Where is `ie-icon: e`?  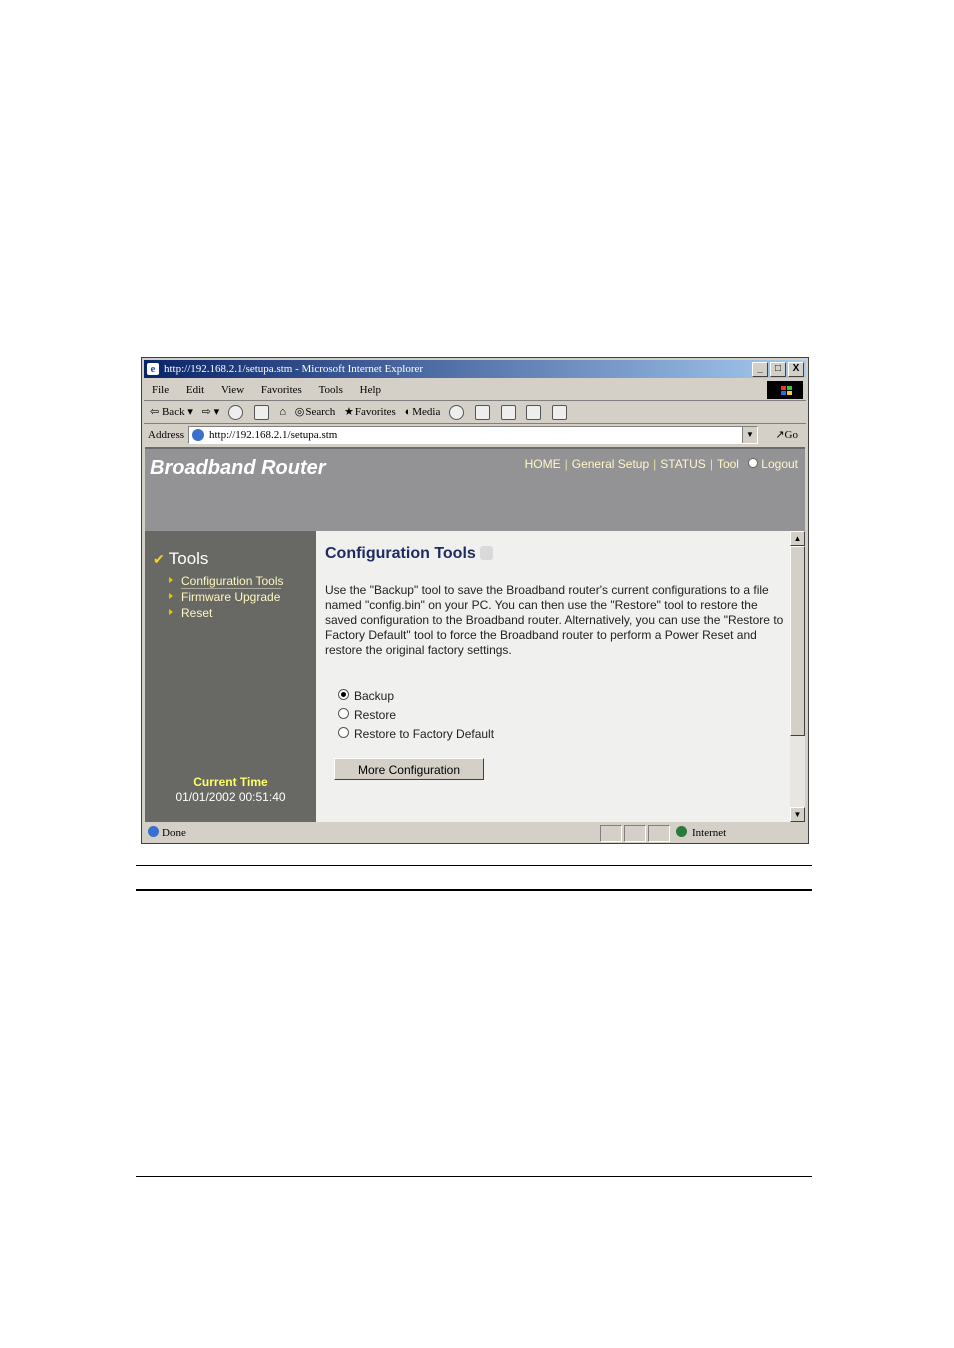
ie-icon: e is located at coordinates (153, 369).